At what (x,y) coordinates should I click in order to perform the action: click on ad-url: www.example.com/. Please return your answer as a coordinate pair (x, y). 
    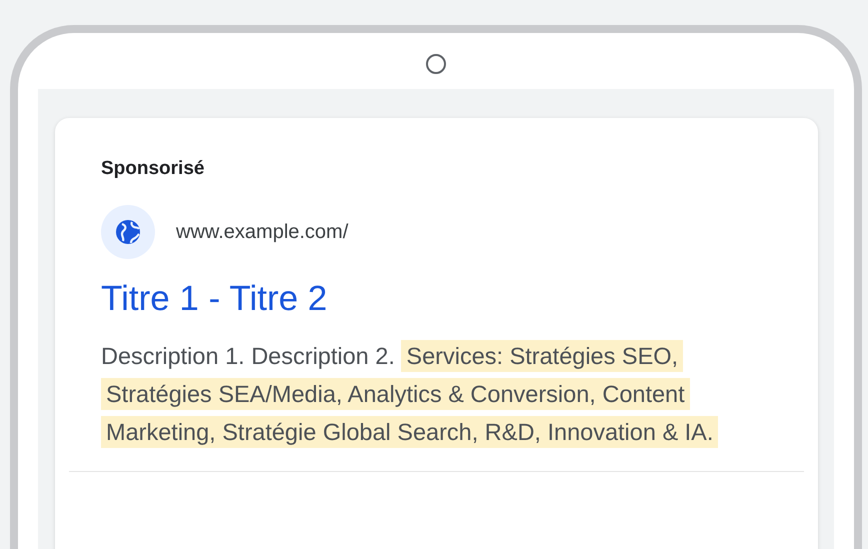
    Looking at the image, I should click on (262, 232).